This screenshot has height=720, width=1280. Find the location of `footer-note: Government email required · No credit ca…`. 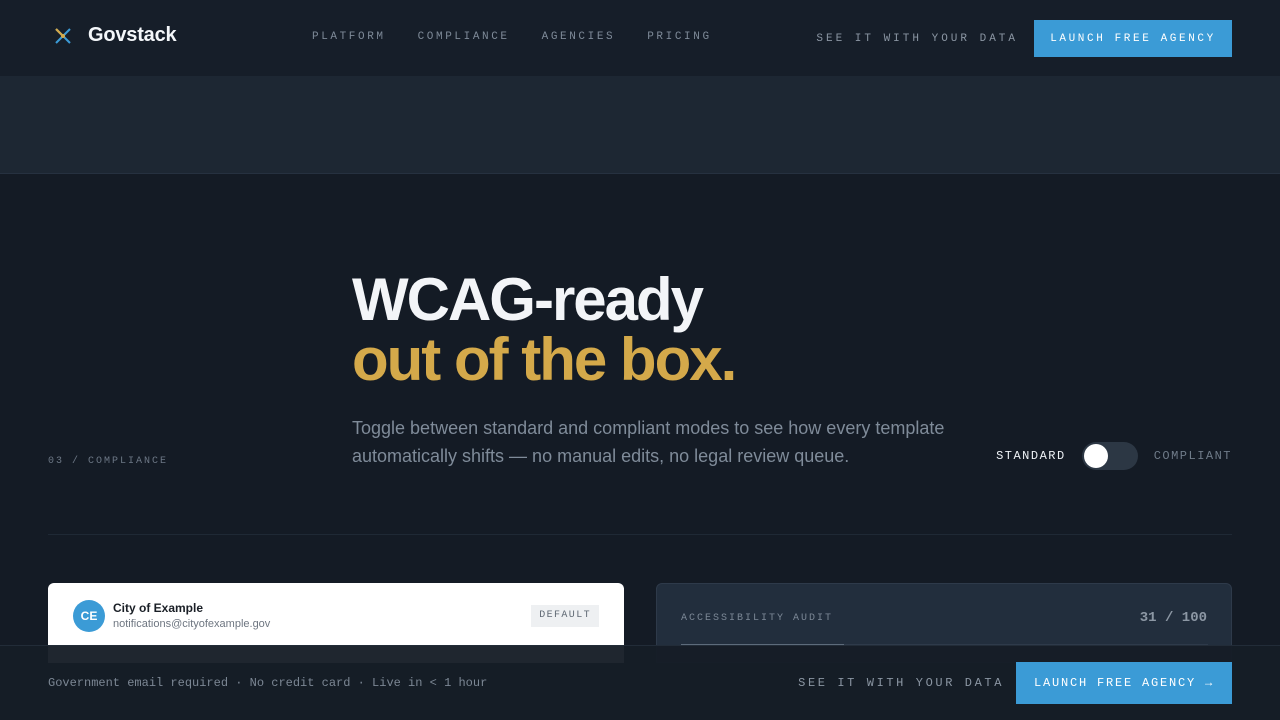

footer-note: Government email required · No credit ca… is located at coordinates (268, 683).